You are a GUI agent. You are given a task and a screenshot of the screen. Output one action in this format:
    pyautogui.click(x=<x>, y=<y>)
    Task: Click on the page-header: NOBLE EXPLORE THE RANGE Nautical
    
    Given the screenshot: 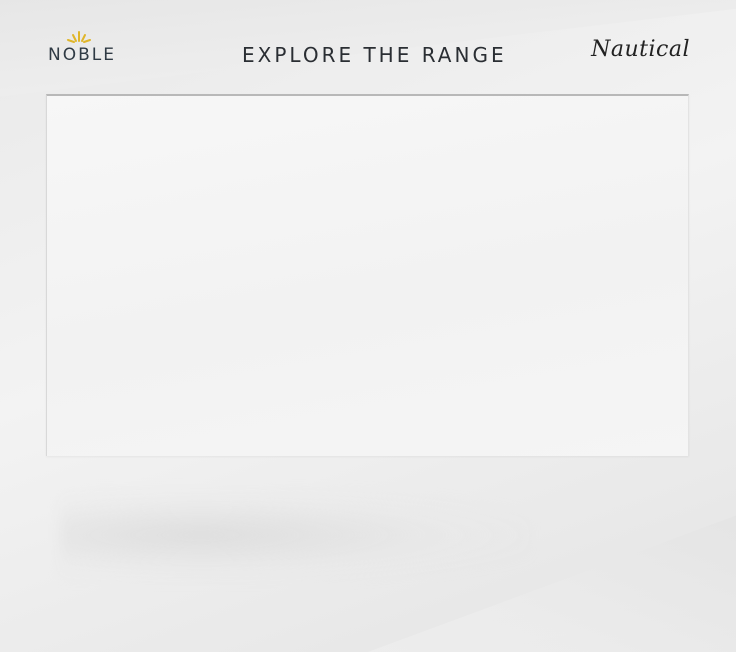 What is the action you would take?
    pyautogui.click(x=368, y=50)
    